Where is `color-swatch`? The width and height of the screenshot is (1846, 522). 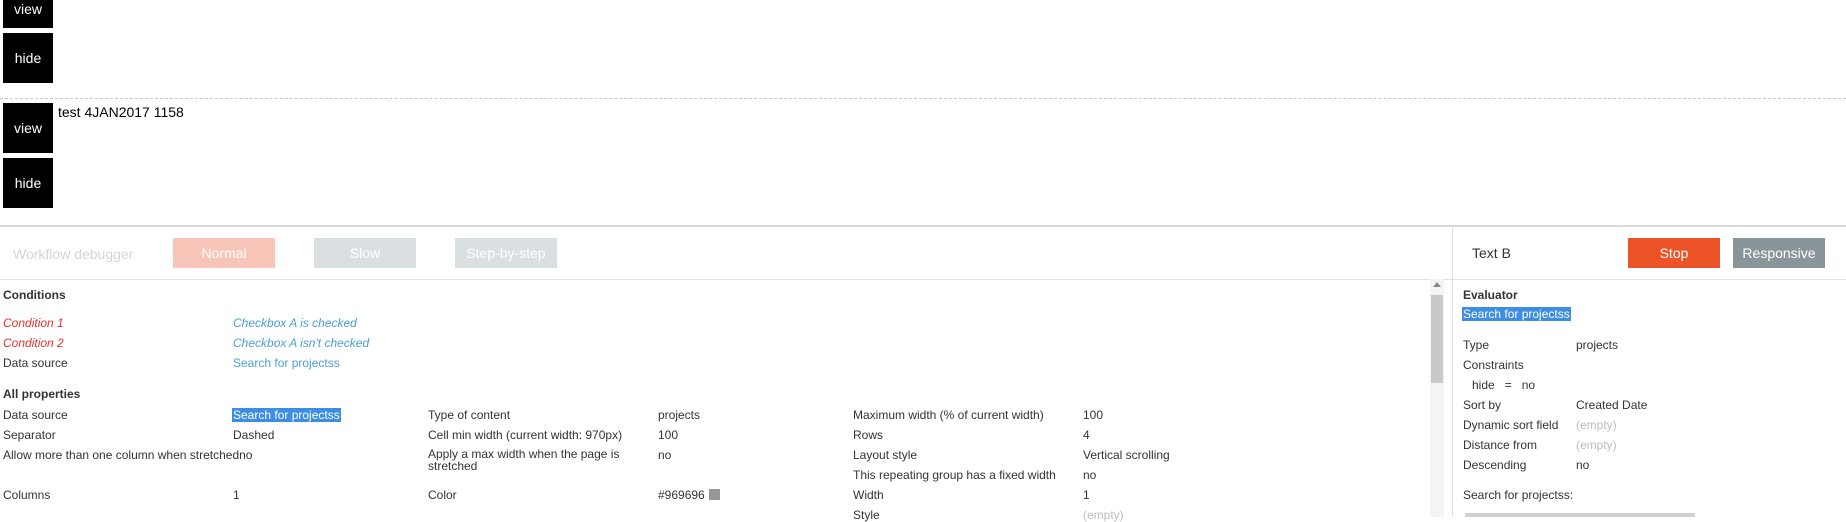 color-swatch is located at coordinates (714, 494).